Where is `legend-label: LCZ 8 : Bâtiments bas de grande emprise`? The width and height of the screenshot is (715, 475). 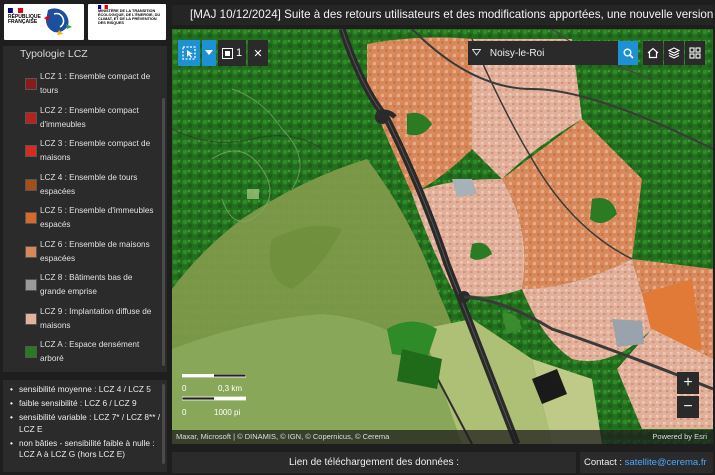 legend-label: LCZ 8 : Bâtiments bas de grande emprise is located at coordinates (86, 284).